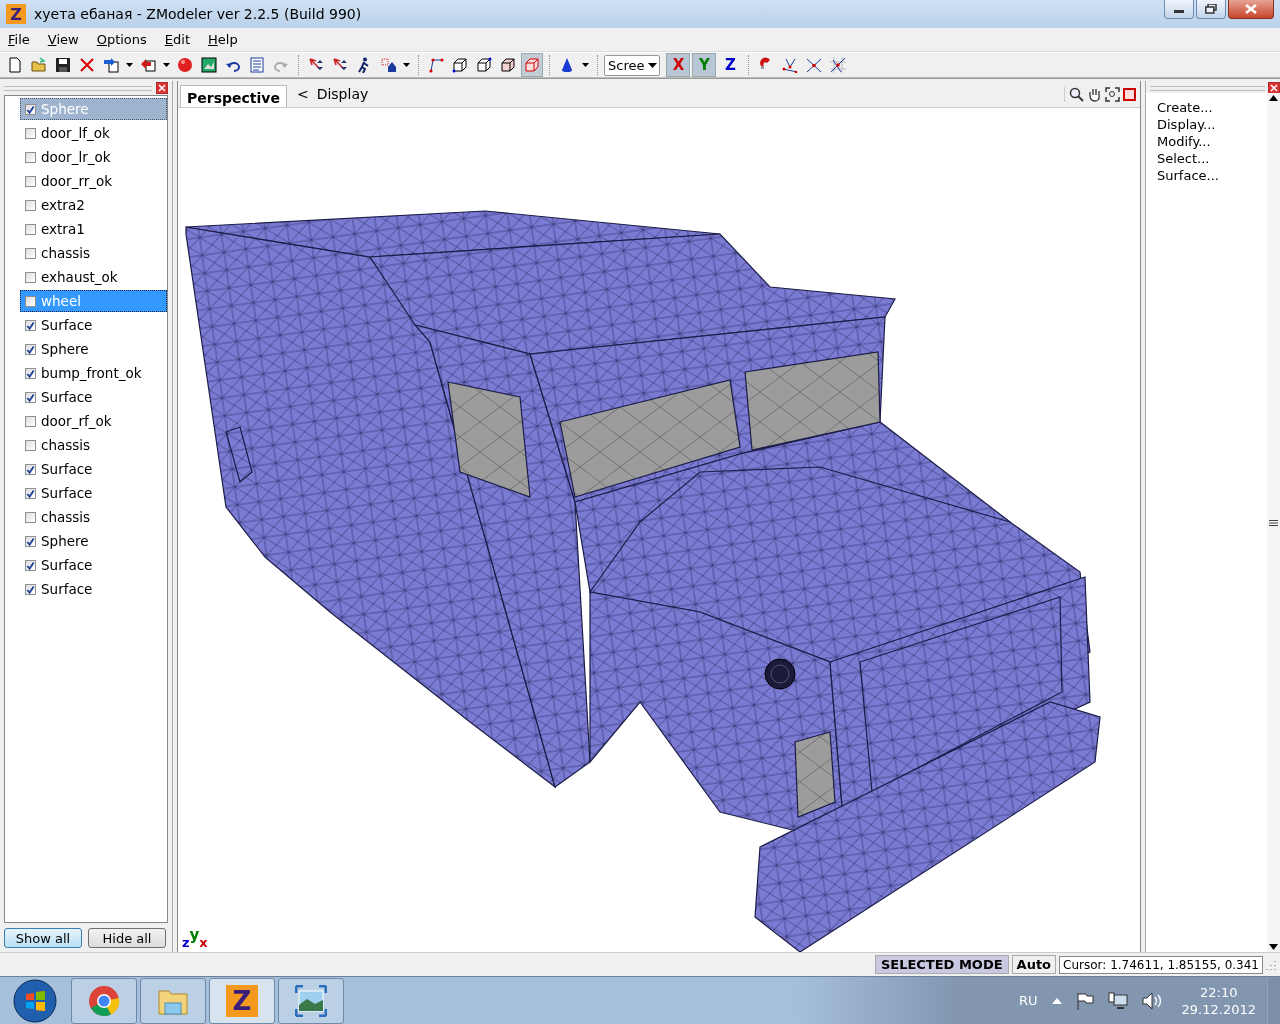 This screenshot has width=1280, height=1024. What do you see at coordinates (1273, 947) in the screenshot?
I see `scroll-down-icon` at bounding box center [1273, 947].